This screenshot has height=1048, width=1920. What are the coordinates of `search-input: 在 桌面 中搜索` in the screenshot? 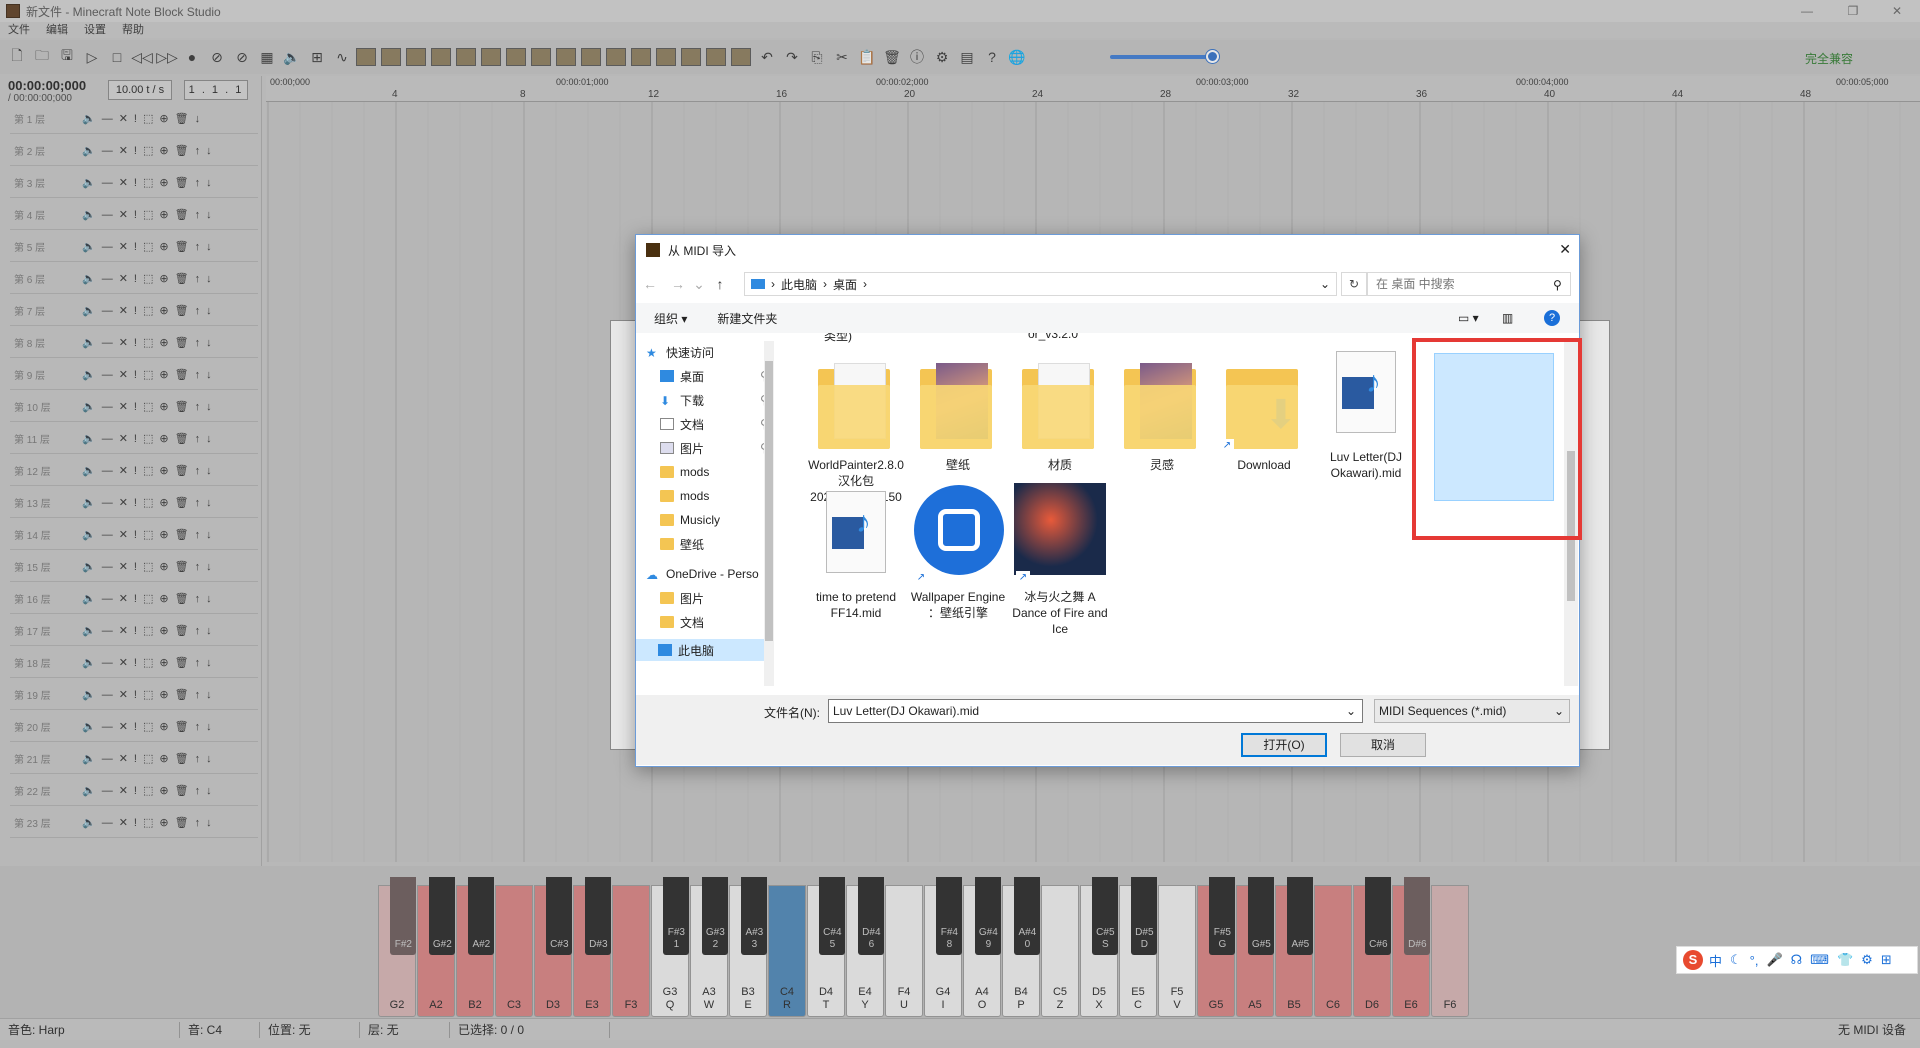 It's located at (1469, 284).